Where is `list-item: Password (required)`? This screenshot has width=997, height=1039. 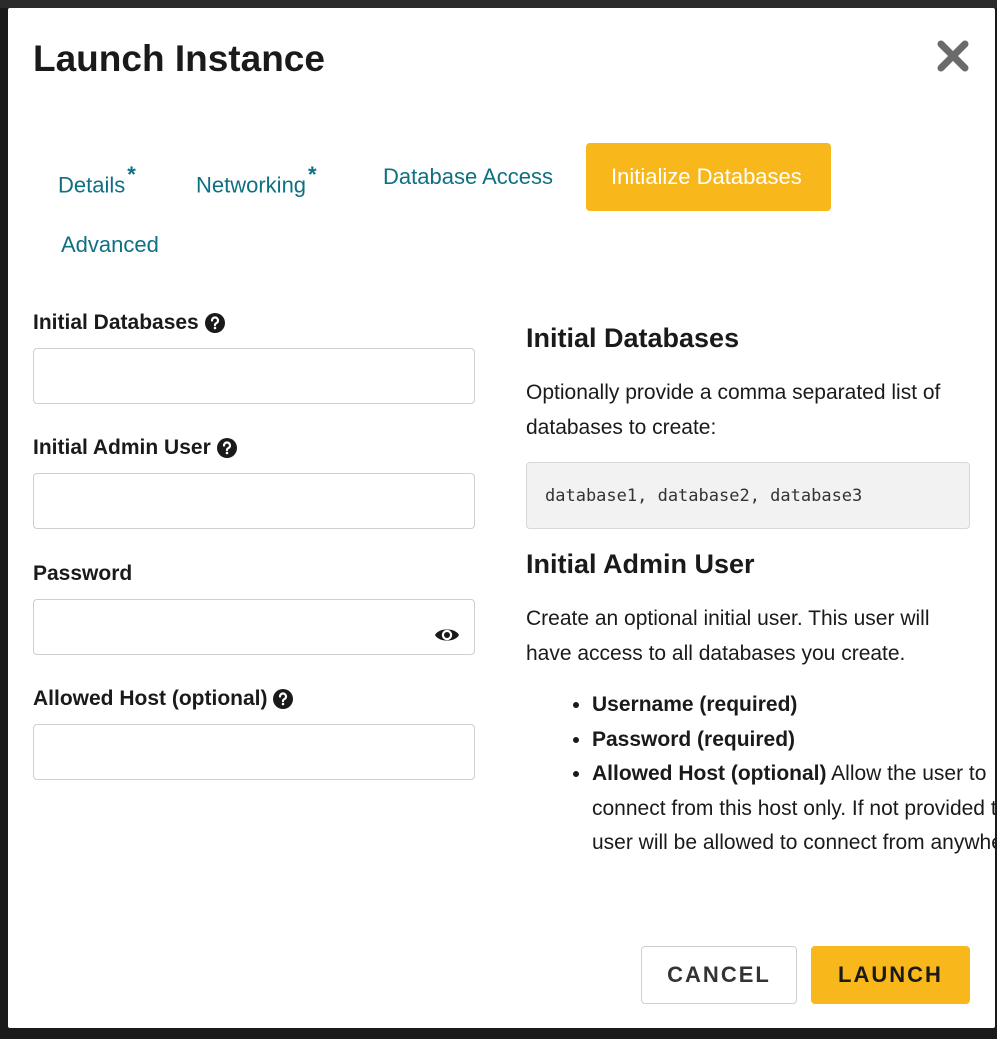 list-item: Password (required) is located at coordinates (794, 740).